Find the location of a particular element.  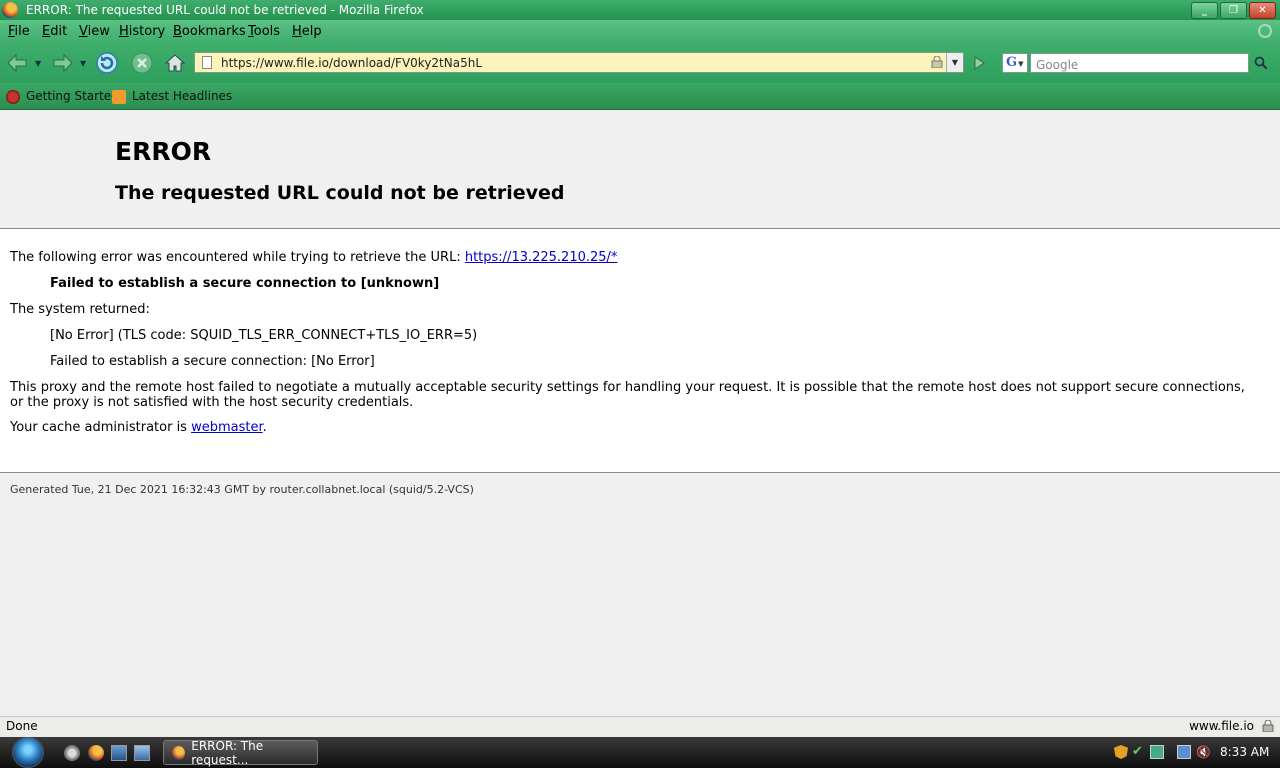

bookmark-latest-headlines: Latest Headlines is located at coordinates (172, 96).